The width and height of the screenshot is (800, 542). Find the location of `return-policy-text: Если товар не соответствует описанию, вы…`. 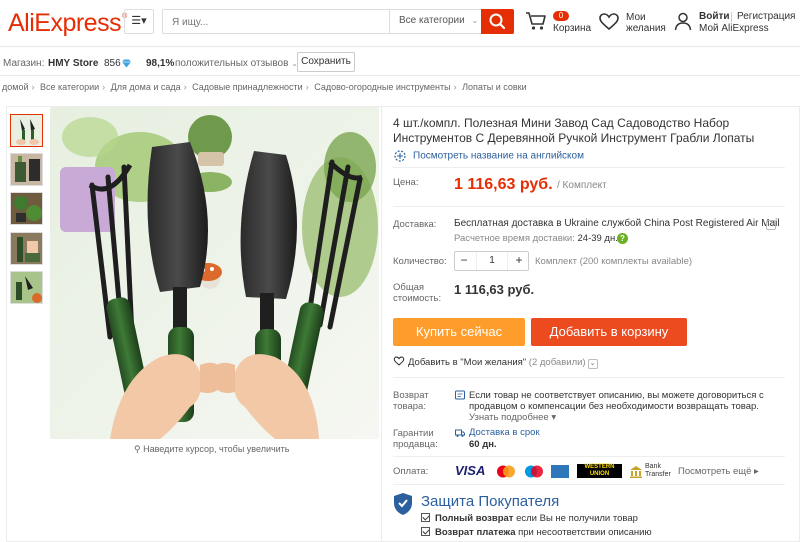

return-policy-text: Если товар не соответствует описанию, вы… is located at coordinates (616, 406).